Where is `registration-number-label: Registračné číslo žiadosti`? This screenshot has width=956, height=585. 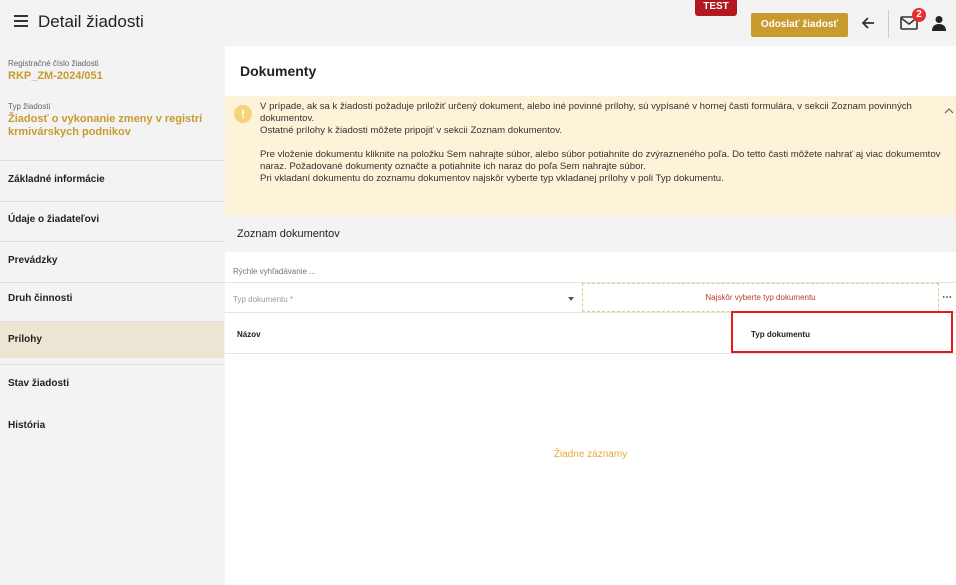 registration-number-label: Registračné číslo žiadosti is located at coordinates (53, 63).